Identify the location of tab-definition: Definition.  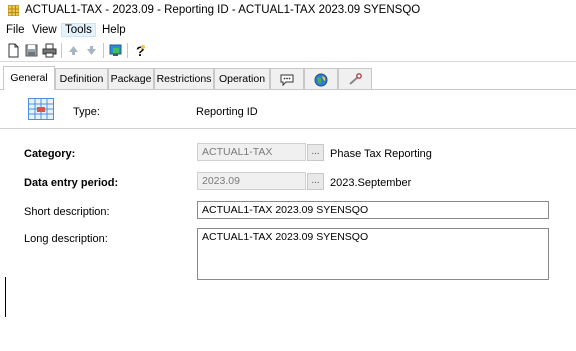
(81, 78).